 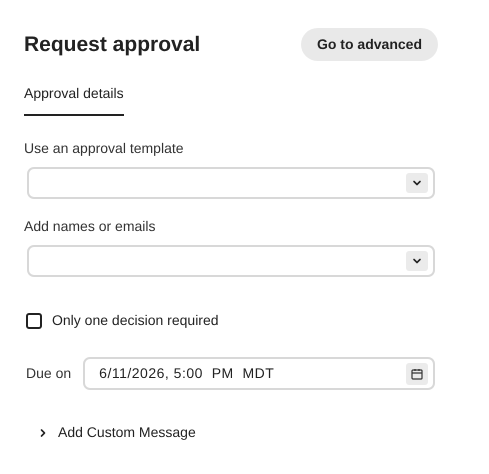 What do you see at coordinates (369, 44) in the screenshot?
I see `go-to-advanced-button: Go to advanced` at bounding box center [369, 44].